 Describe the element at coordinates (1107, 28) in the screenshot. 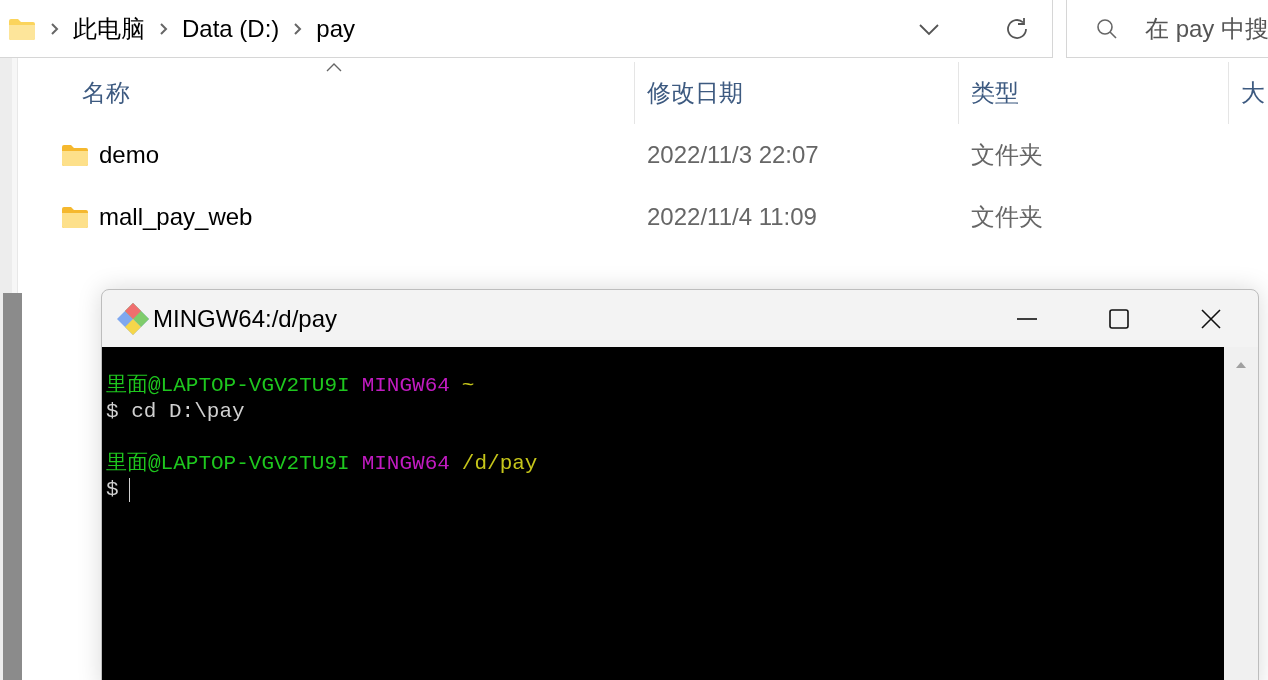

I see `search-icon` at that location.